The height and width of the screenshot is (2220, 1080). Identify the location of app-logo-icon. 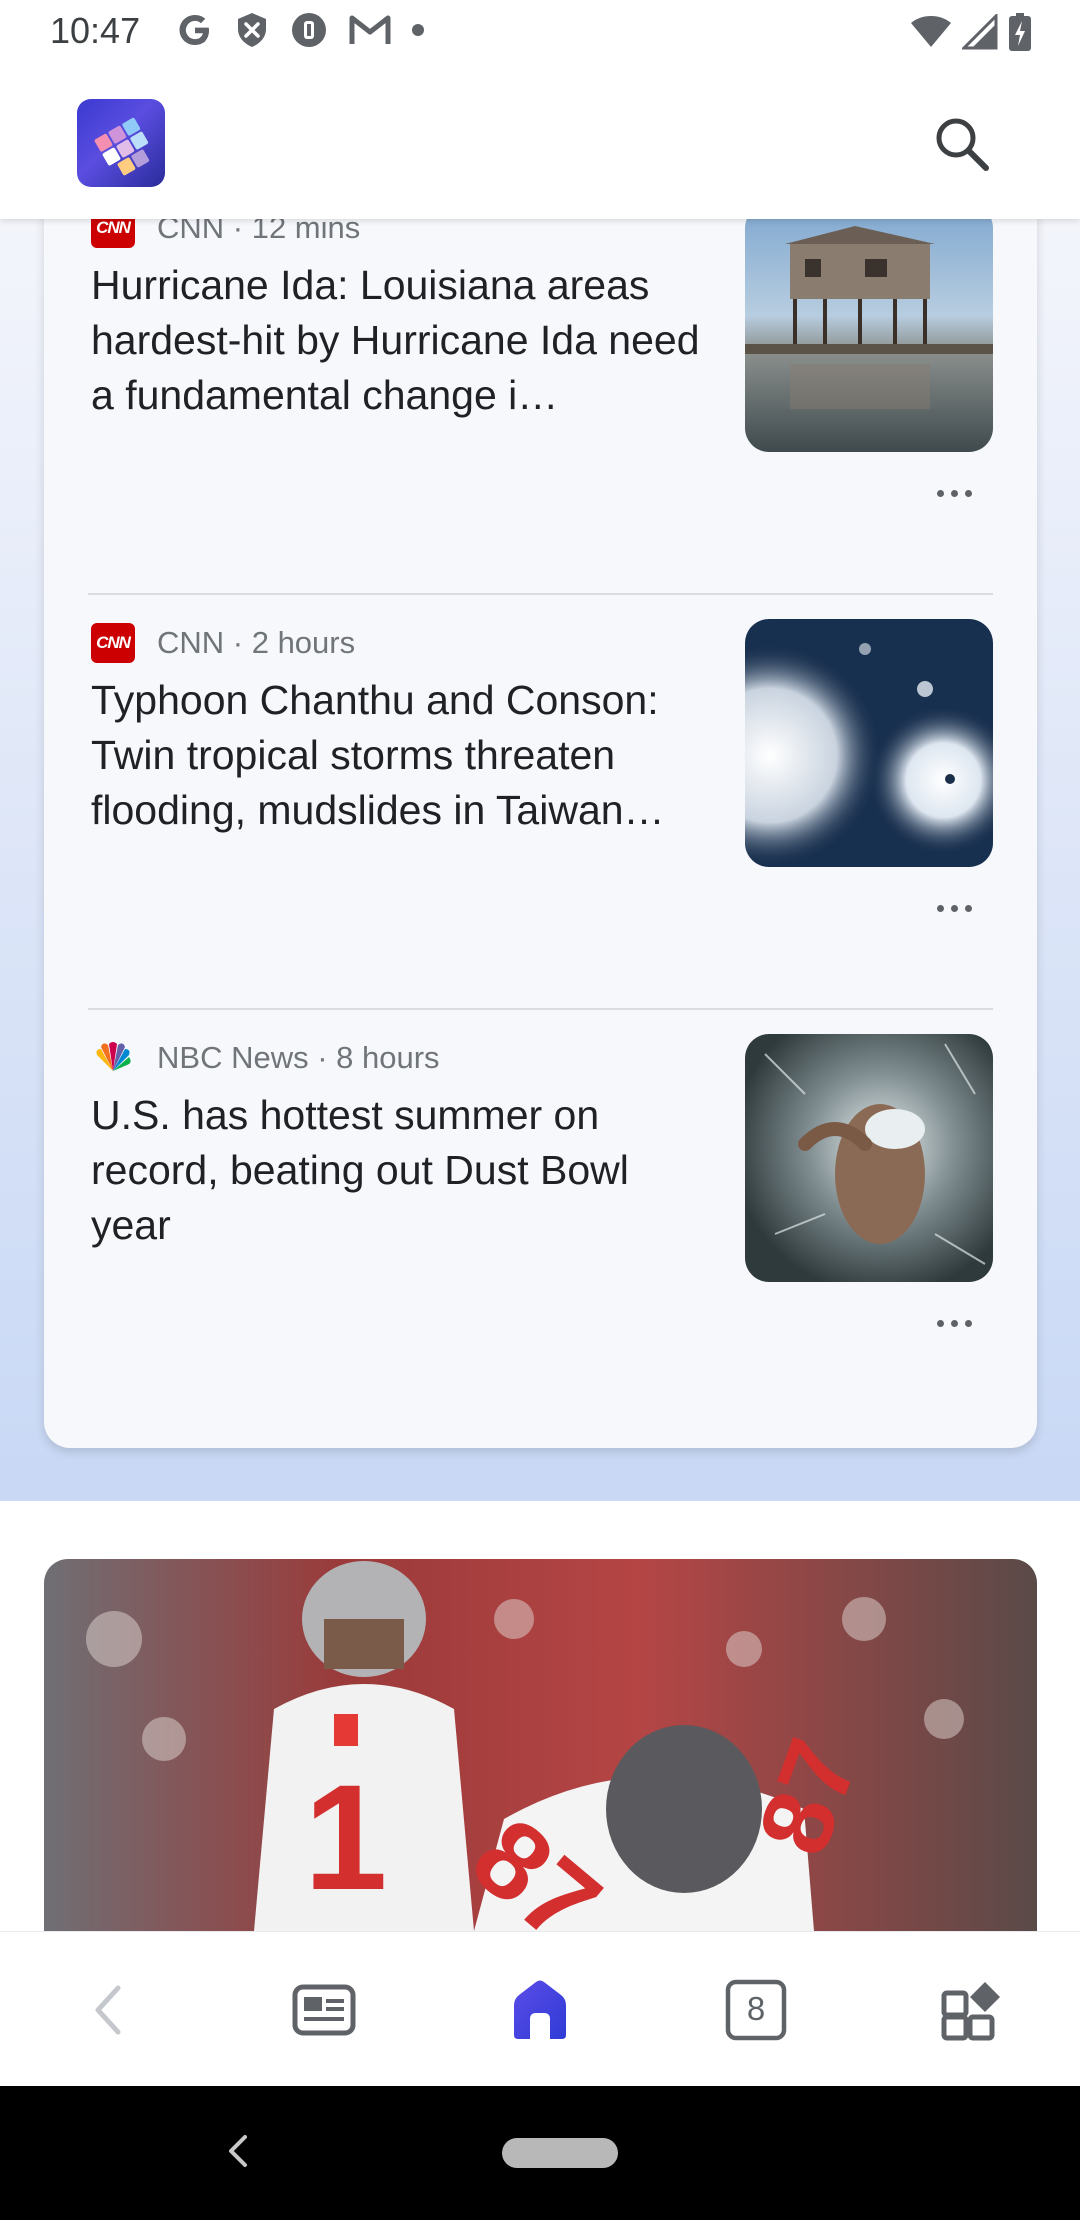
(122, 146).